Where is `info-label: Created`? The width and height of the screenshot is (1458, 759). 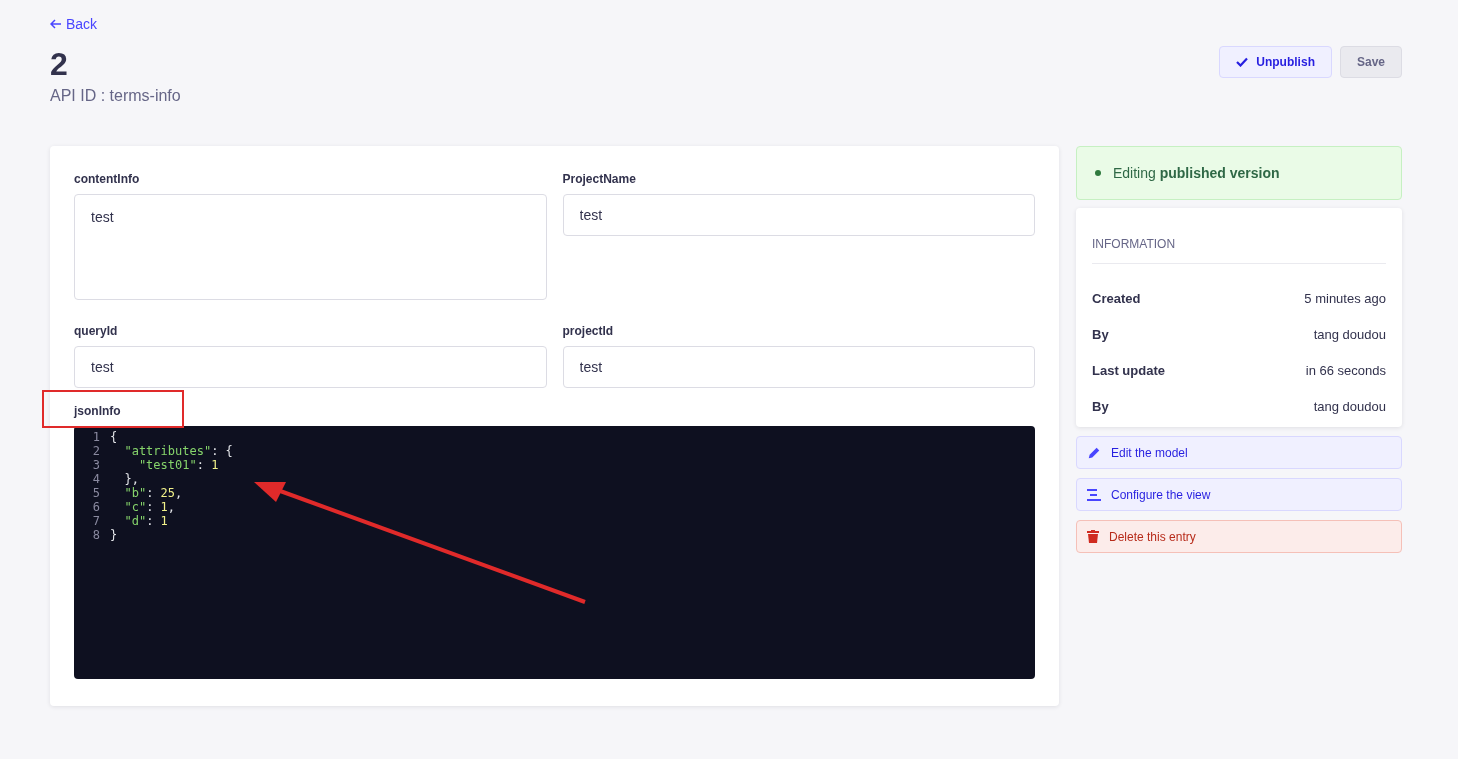 info-label: Created is located at coordinates (1116, 299).